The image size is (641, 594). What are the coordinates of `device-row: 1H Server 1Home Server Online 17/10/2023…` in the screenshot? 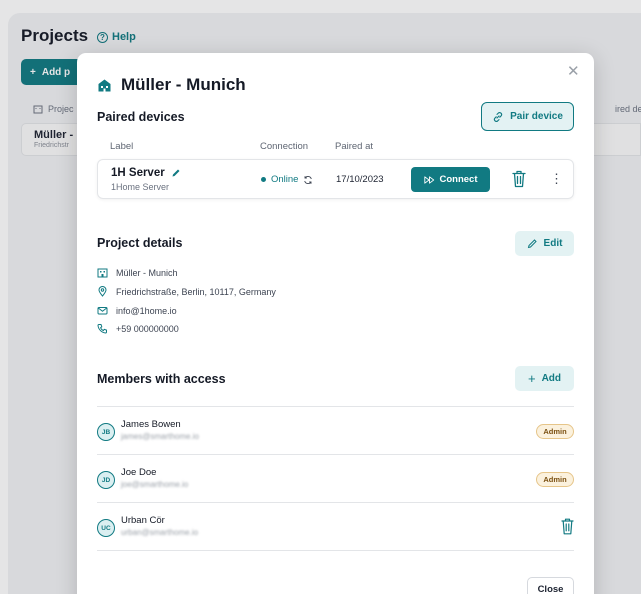 It's located at (335, 179).